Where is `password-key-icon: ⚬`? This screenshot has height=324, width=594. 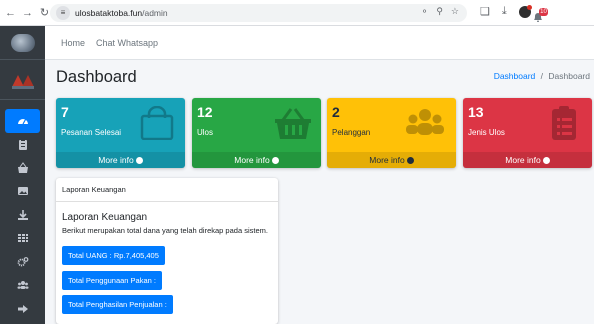
password-key-icon: ⚬ is located at coordinates (425, 11).